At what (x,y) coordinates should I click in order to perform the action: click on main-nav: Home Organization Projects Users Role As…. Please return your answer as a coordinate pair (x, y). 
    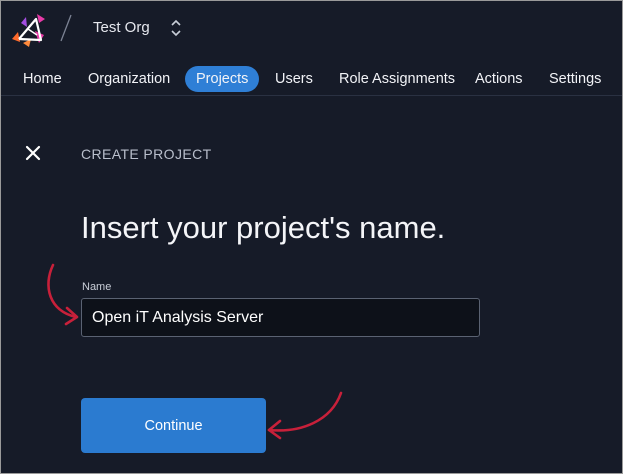
    Looking at the image, I should click on (311, 79).